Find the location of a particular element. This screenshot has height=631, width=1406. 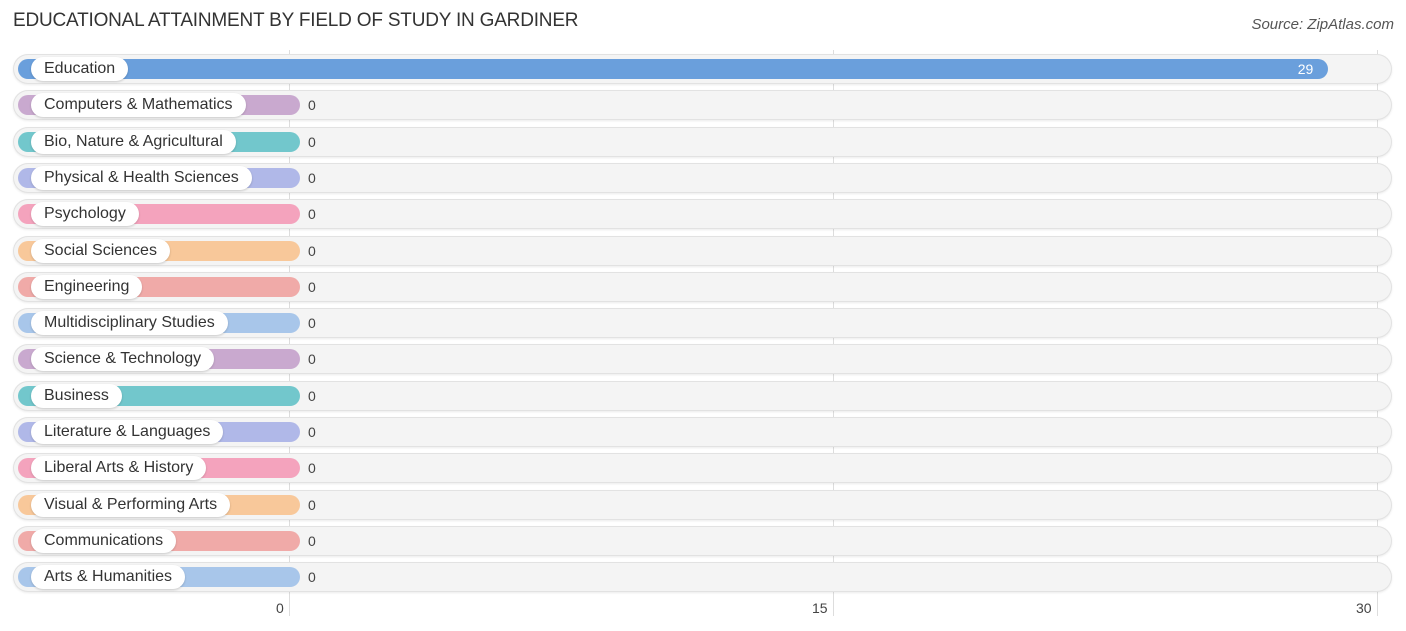

category-label: Liberal Arts & History is located at coordinates (119, 468).